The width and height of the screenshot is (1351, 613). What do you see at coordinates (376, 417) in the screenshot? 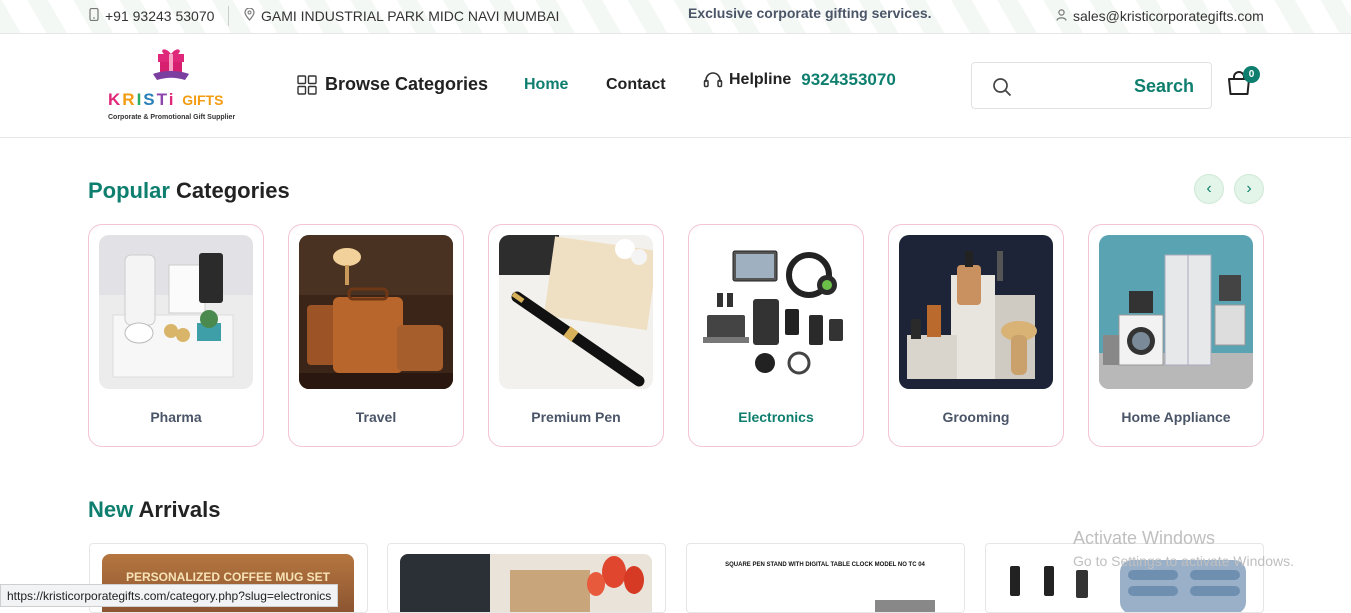
I see `category-name: Travel` at bounding box center [376, 417].